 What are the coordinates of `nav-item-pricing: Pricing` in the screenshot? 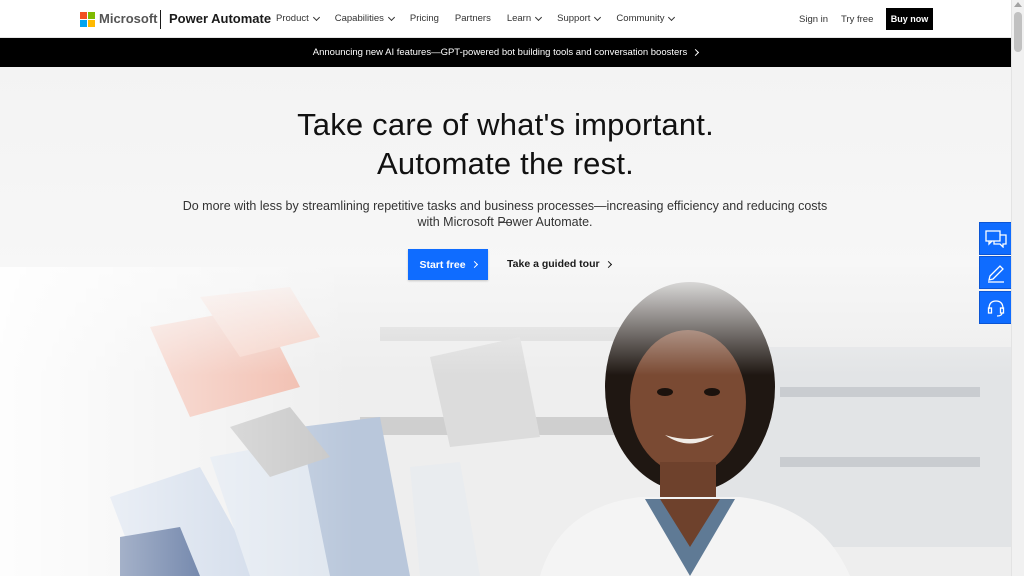 It's located at (424, 18).